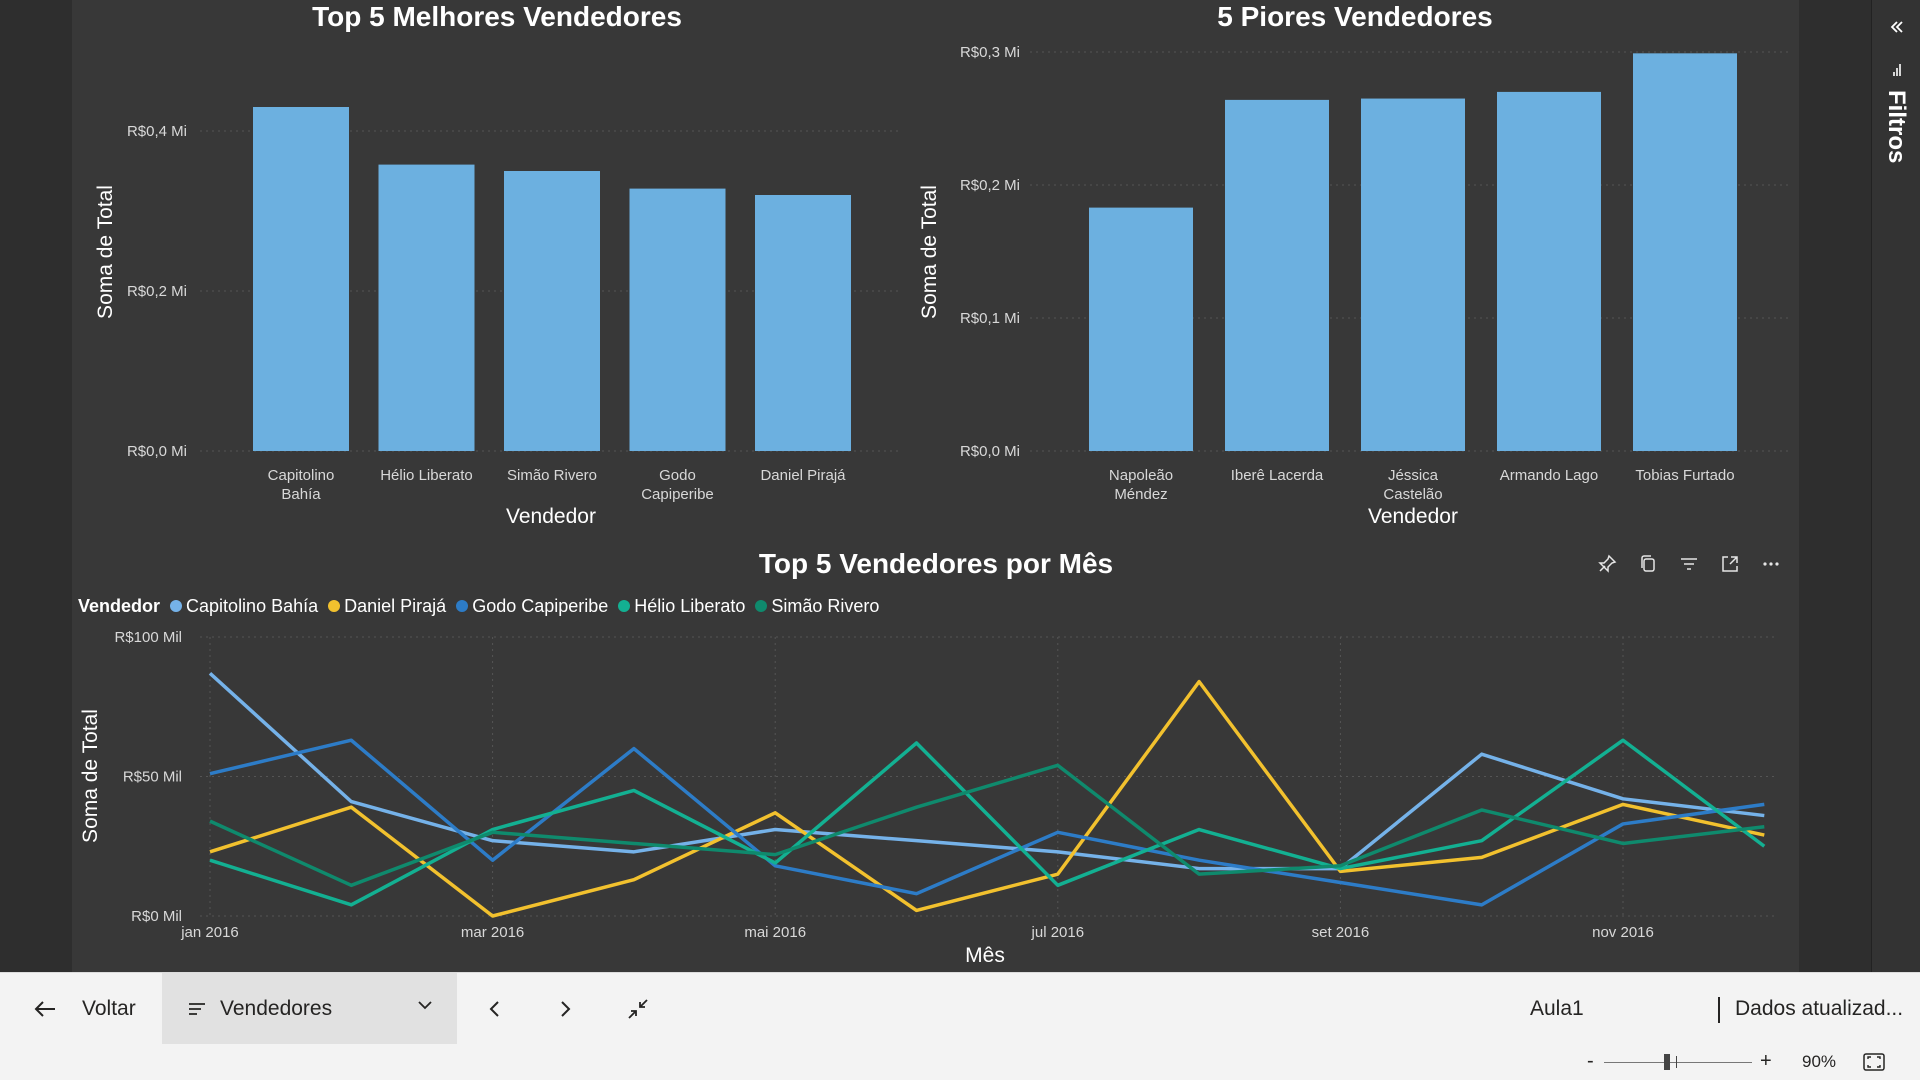 Image resolution: width=1920 pixels, height=1080 pixels. I want to click on x-category-label: Castelão, so click(1412, 494).